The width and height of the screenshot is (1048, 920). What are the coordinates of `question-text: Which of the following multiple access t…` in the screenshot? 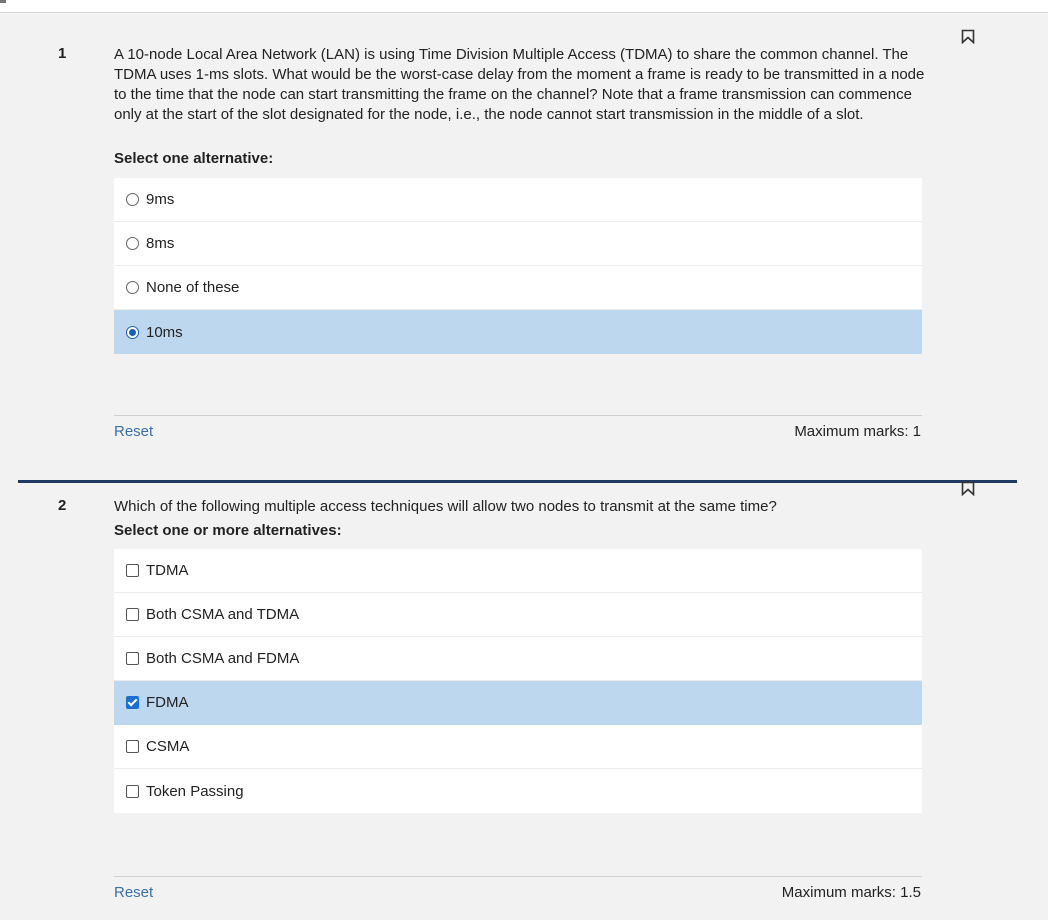 It's located at (445, 506).